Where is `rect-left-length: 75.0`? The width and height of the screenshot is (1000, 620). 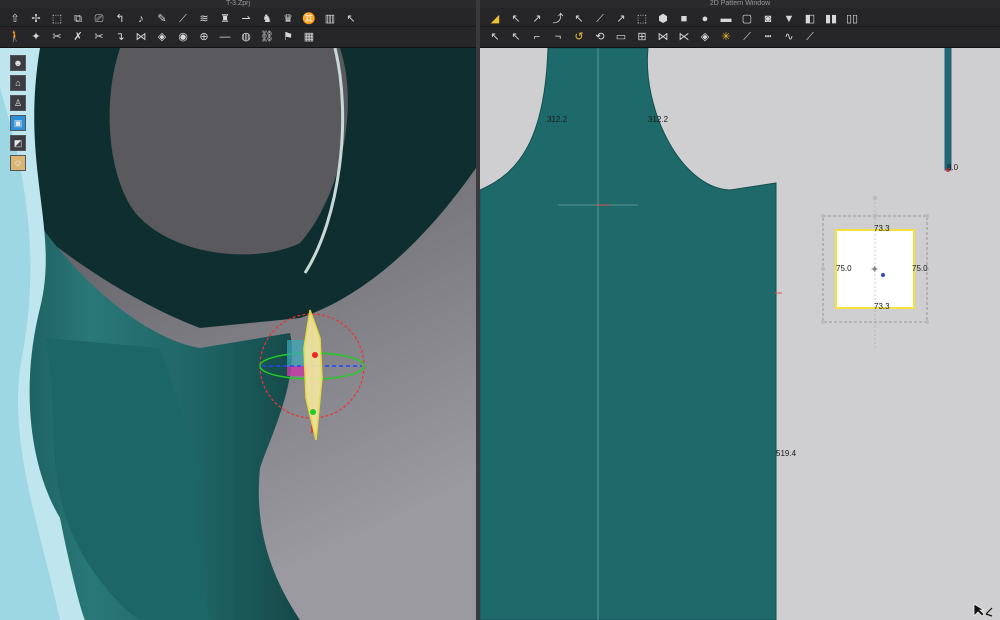
rect-left-length: 75.0 is located at coordinates (844, 268).